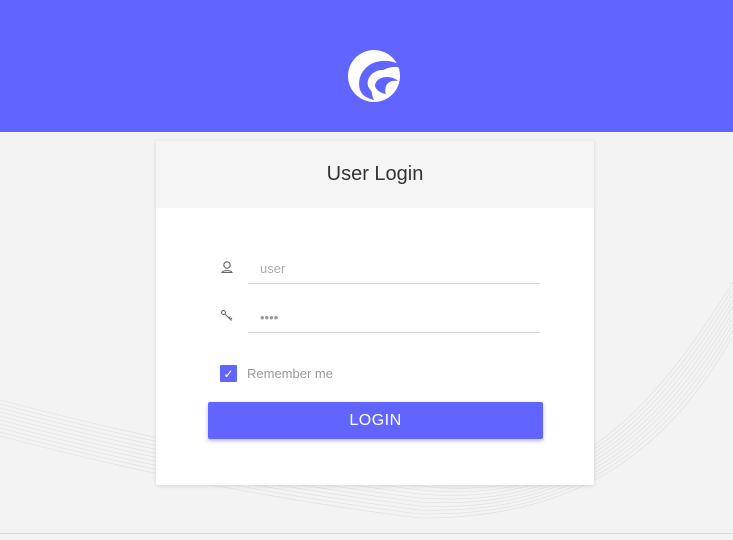 This screenshot has height=540, width=733. What do you see at coordinates (375, 174) in the screenshot?
I see `login-title: User Login` at bounding box center [375, 174].